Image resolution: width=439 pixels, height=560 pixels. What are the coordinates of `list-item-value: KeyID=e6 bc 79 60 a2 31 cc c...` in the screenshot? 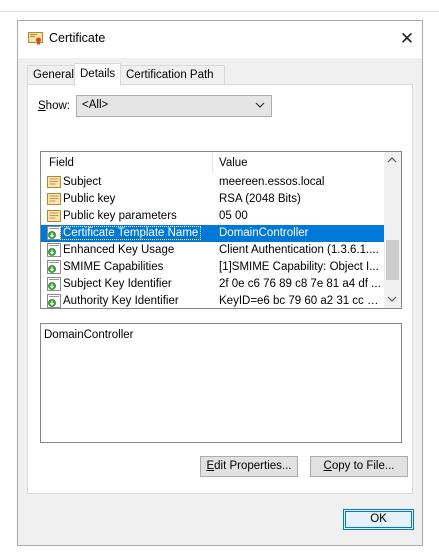 It's located at (300, 301).